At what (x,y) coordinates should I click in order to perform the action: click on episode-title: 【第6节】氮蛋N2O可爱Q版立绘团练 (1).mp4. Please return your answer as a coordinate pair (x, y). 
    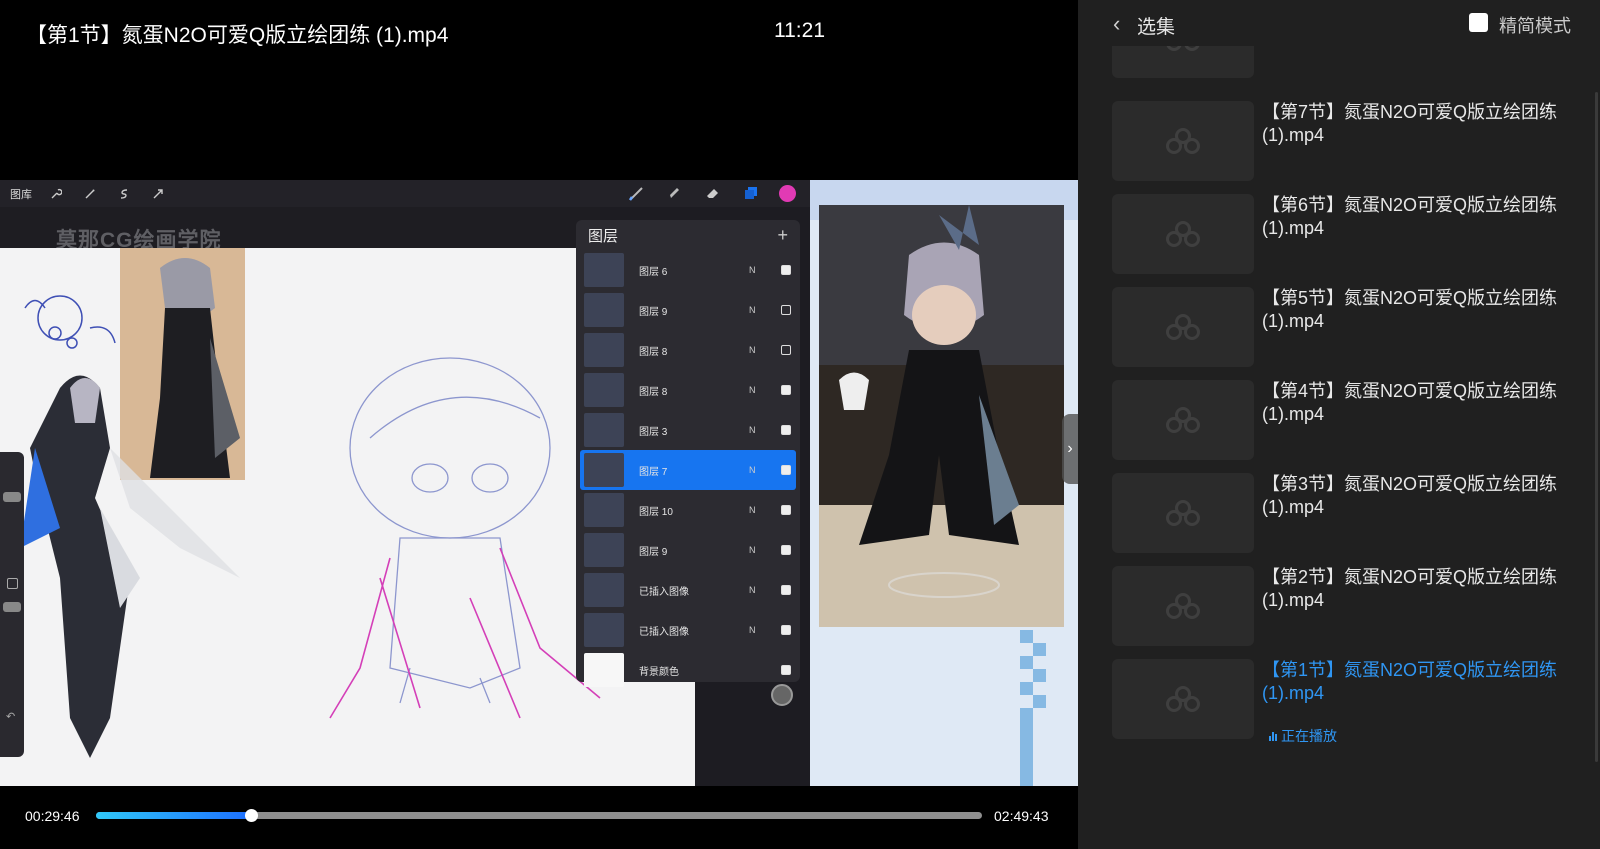
    Looking at the image, I should click on (1412, 217).